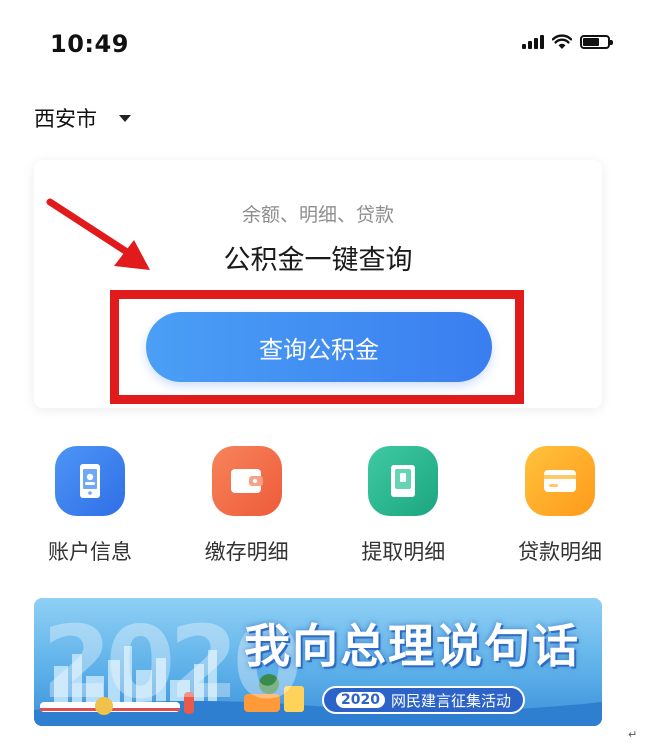  Describe the element at coordinates (562, 41) in the screenshot. I see `wifi-icon` at that location.